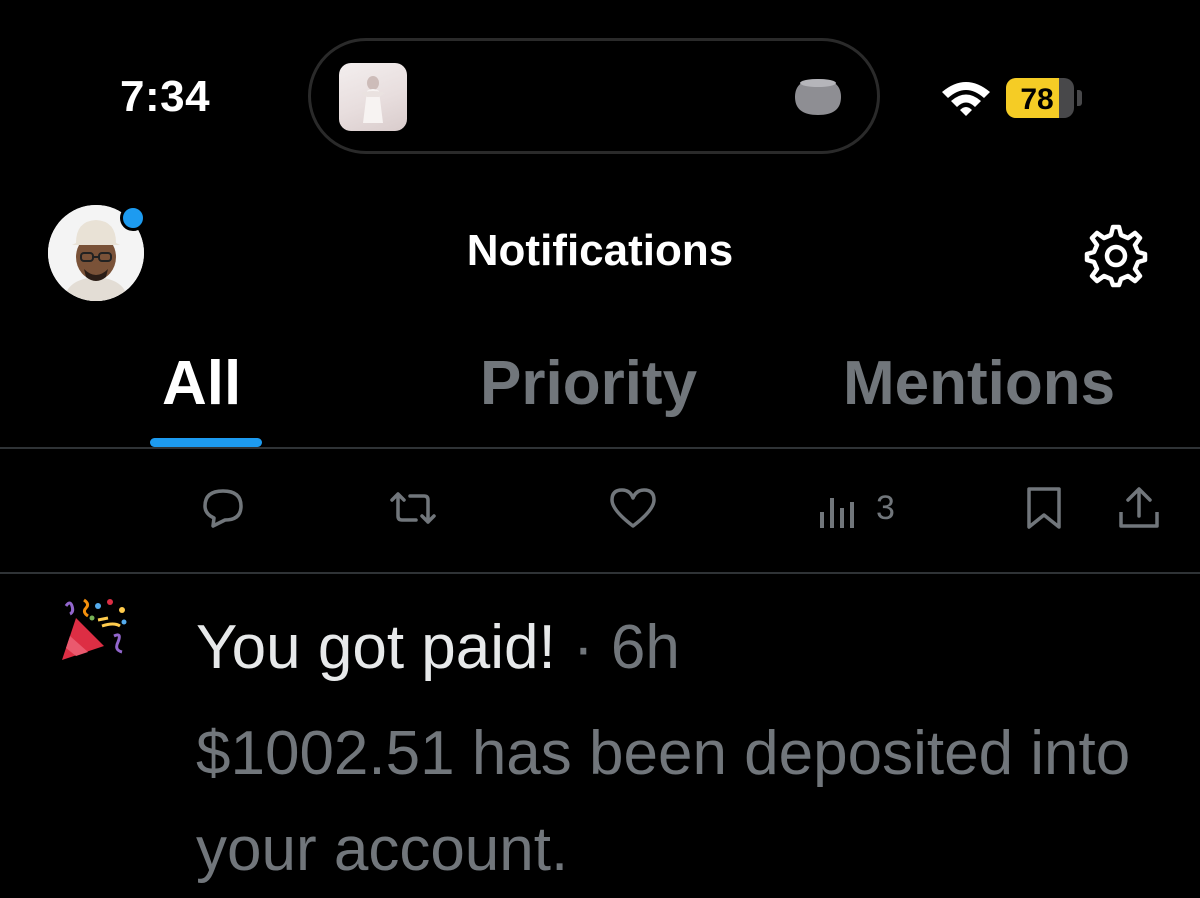 The width and height of the screenshot is (1200, 898). I want to click on tab-priority: Priority, so click(588, 383).